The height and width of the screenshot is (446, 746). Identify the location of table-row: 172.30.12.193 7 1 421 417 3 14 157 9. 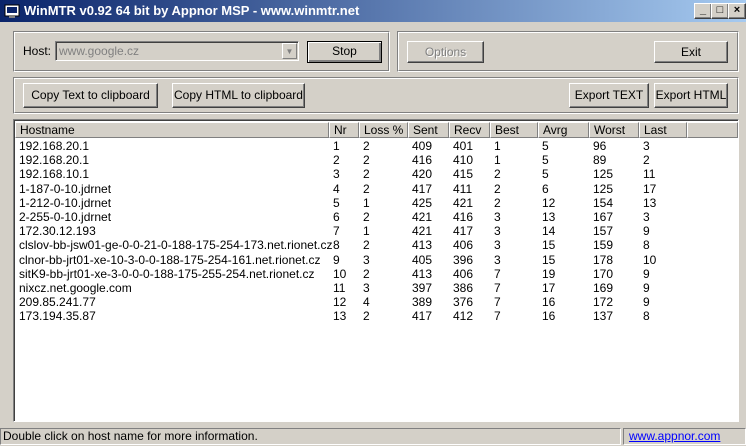
(376, 231).